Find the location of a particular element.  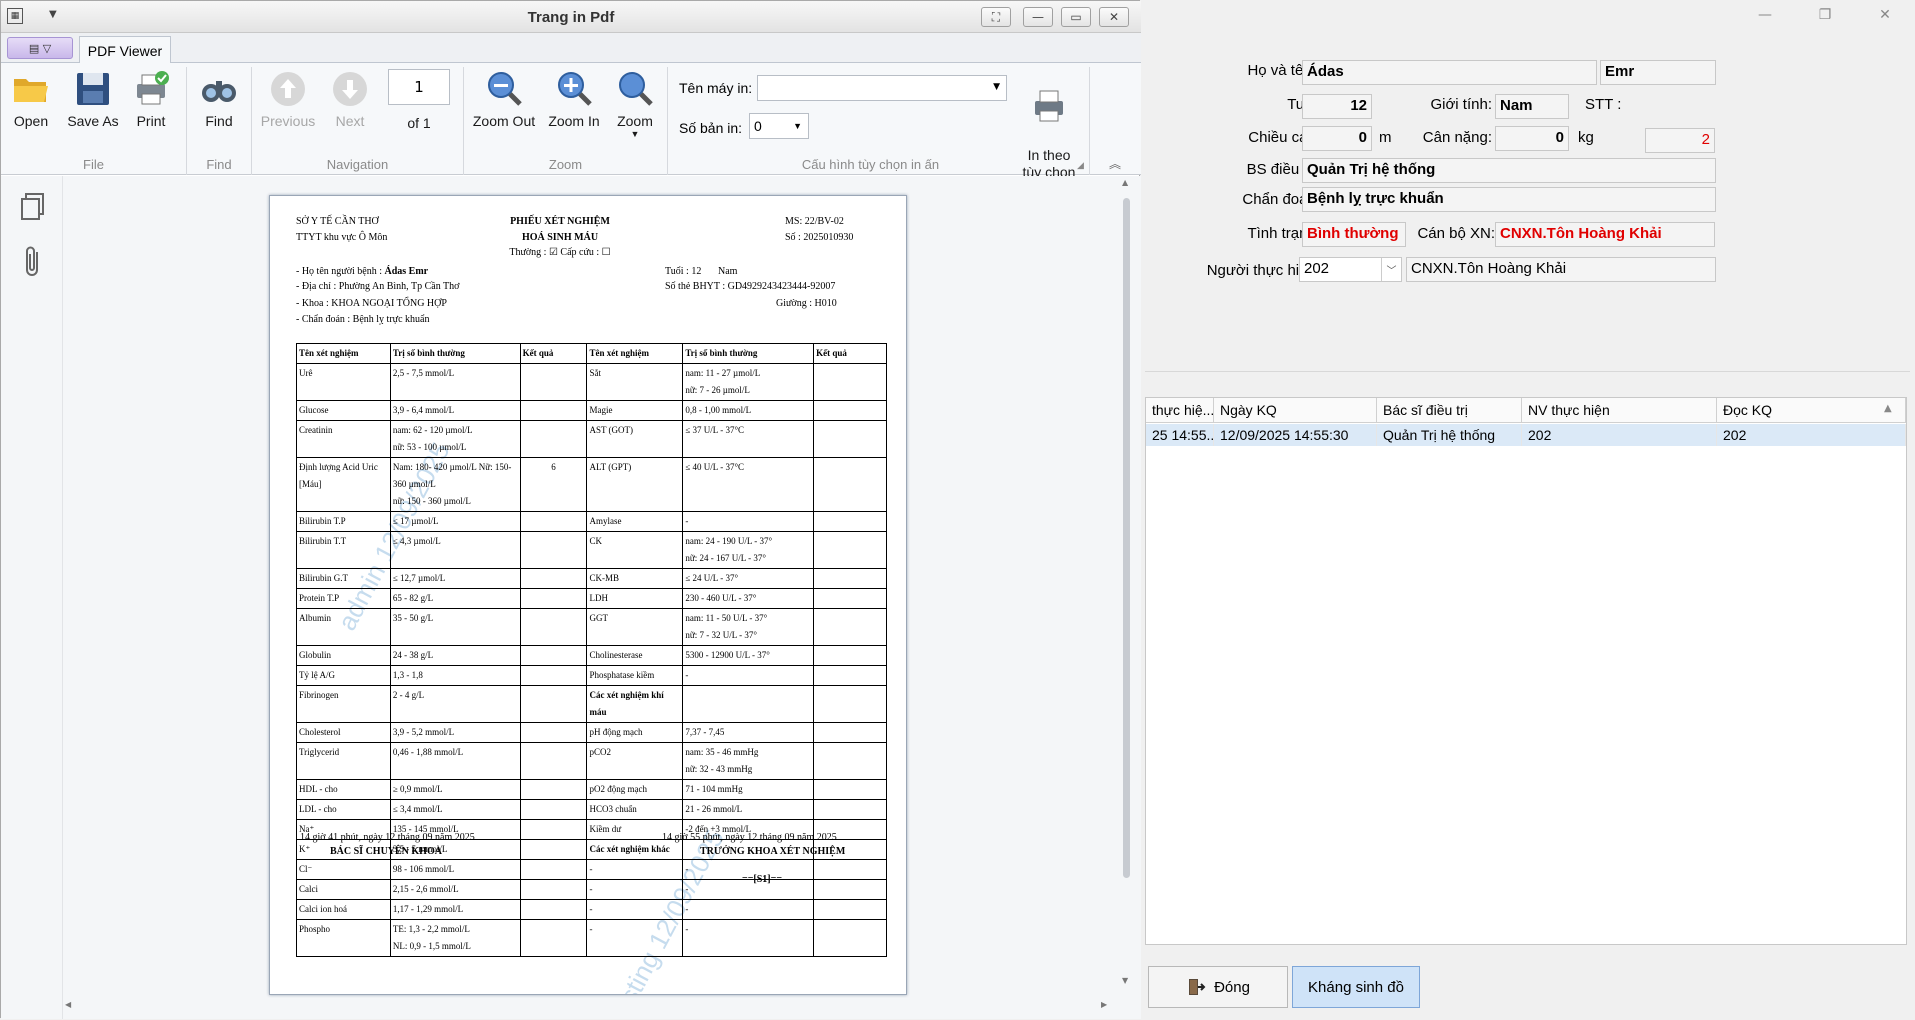

table-cell: Cholesterol is located at coordinates (343, 732).